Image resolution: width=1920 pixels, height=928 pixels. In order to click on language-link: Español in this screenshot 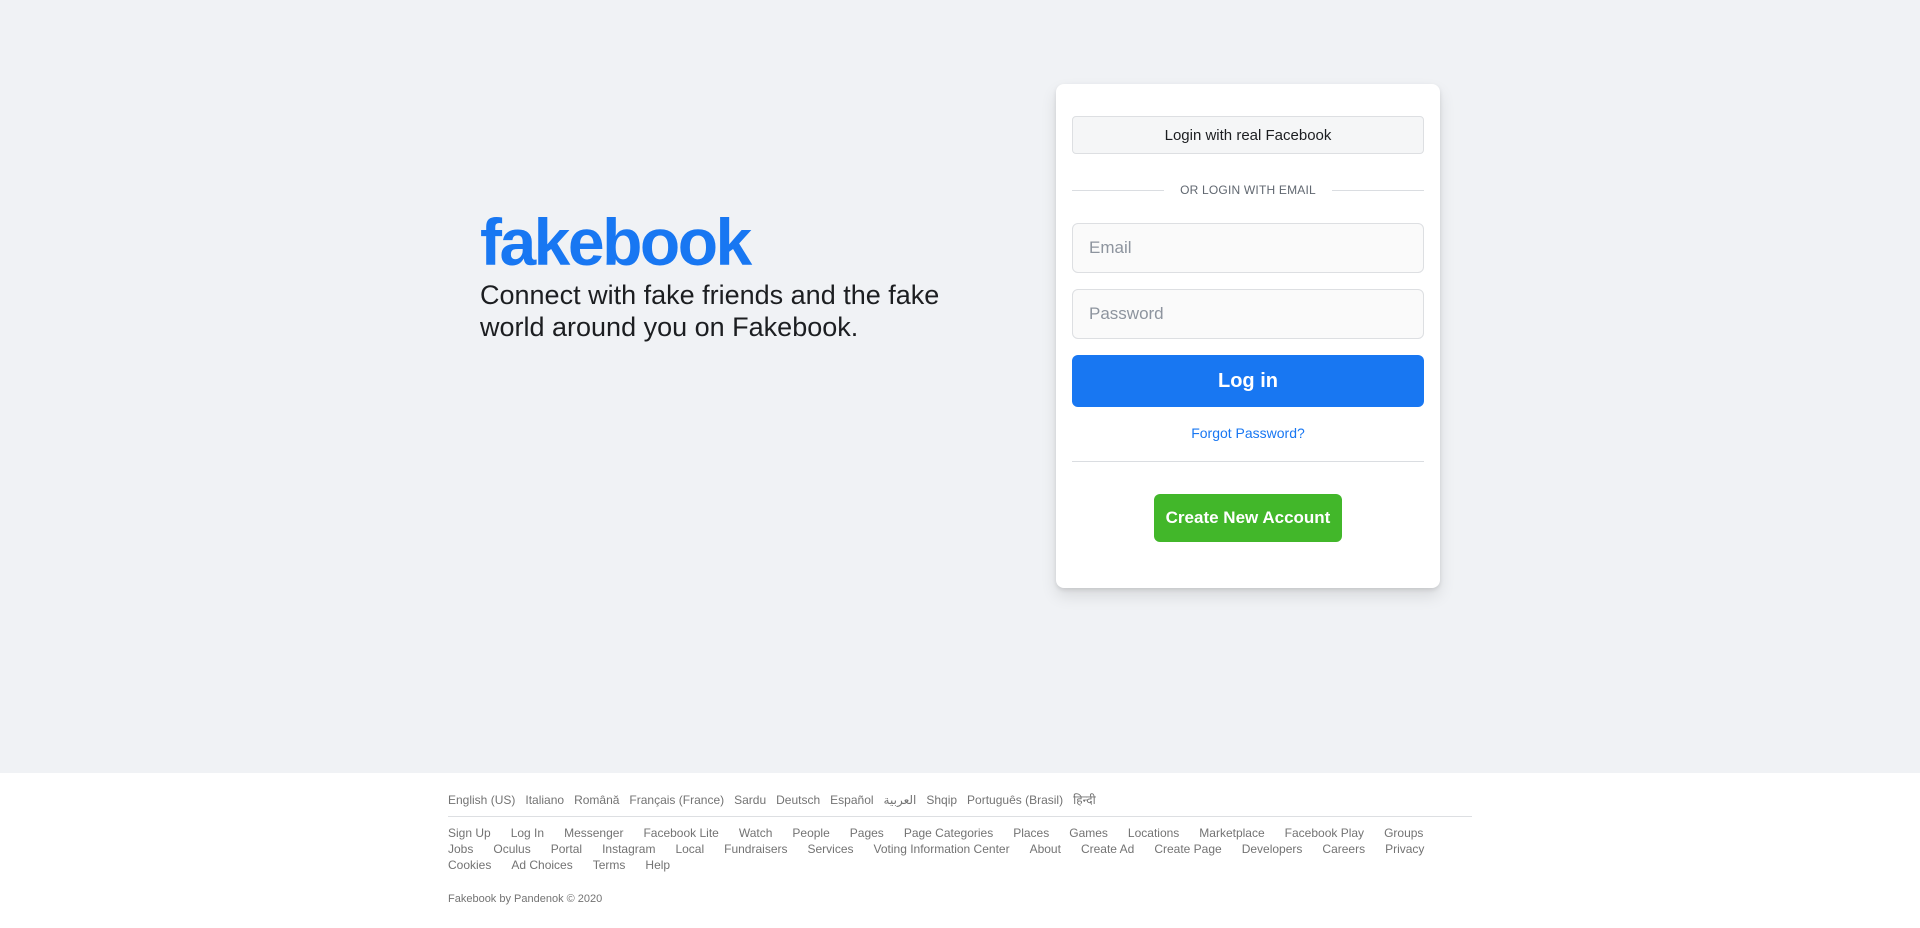, I will do `click(851, 800)`.